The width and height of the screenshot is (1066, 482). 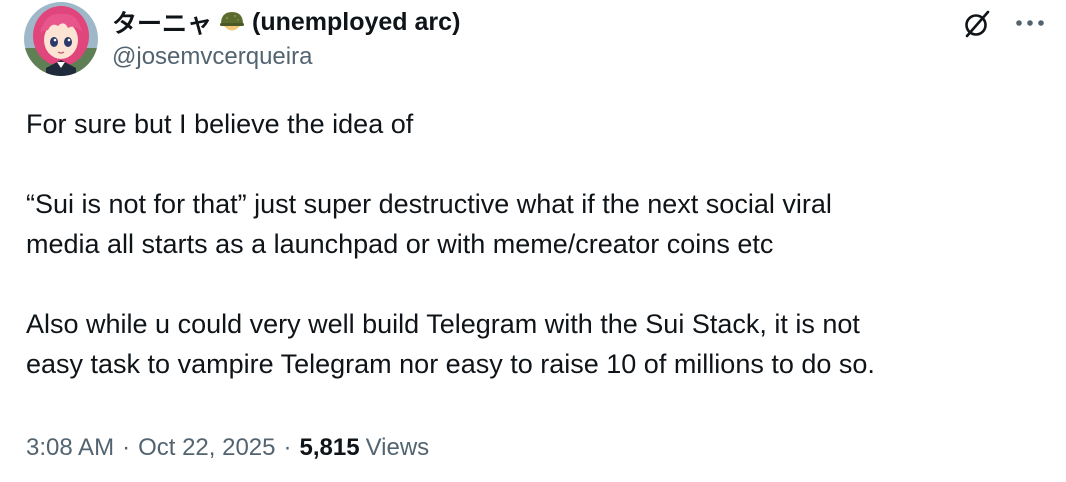 I want to click on display-name-suffix: (unemployed arc), so click(x=356, y=21).